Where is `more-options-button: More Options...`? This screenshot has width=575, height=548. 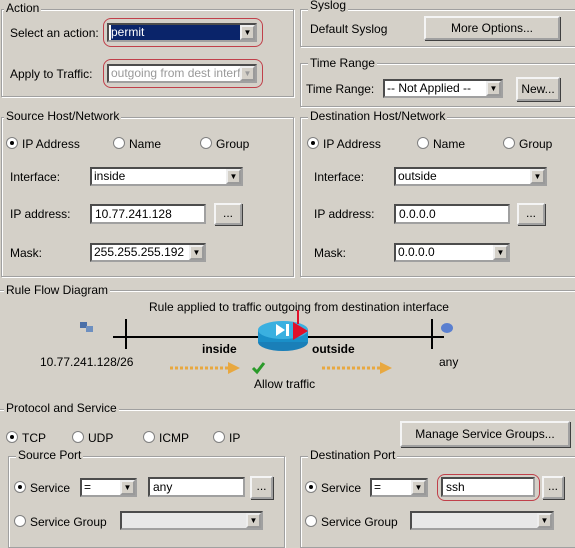
more-options-button: More Options... is located at coordinates (492, 28).